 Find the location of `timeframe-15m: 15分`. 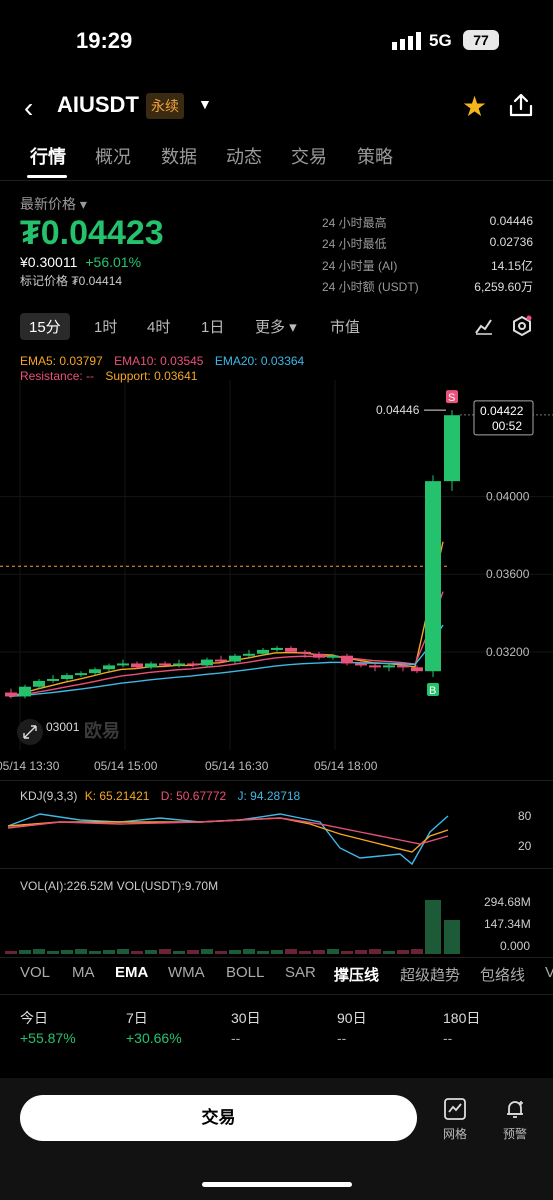

timeframe-15m: 15分 is located at coordinates (45, 326).